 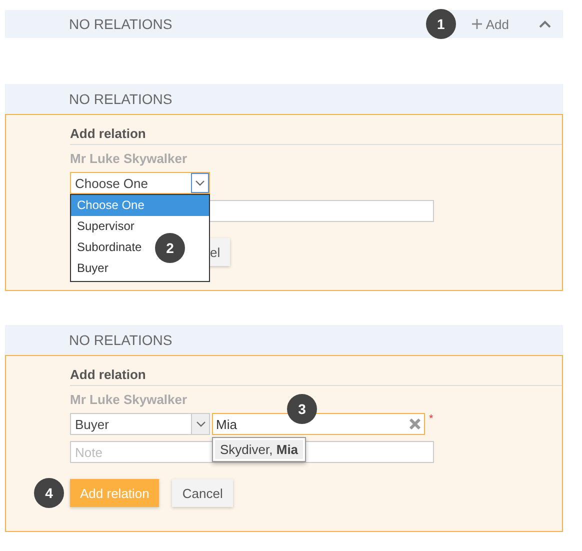 What do you see at coordinates (477, 24) in the screenshot?
I see `plus-icon` at bounding box center [477, 24].